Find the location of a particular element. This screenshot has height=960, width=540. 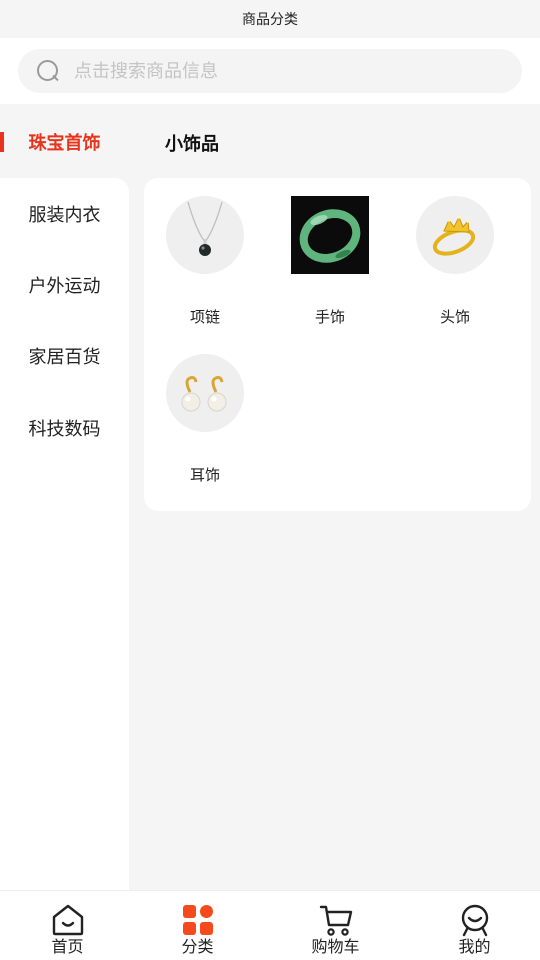

tab-label: 购物车 is located at coordinates (335, 946).